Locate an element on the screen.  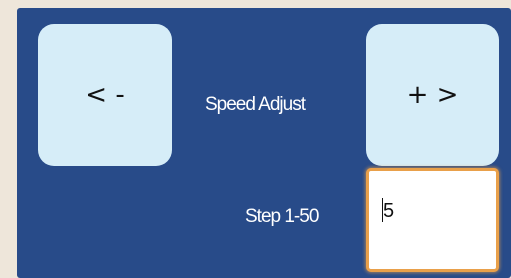
step-input-value: 5 is located at coordinates (389, 211).